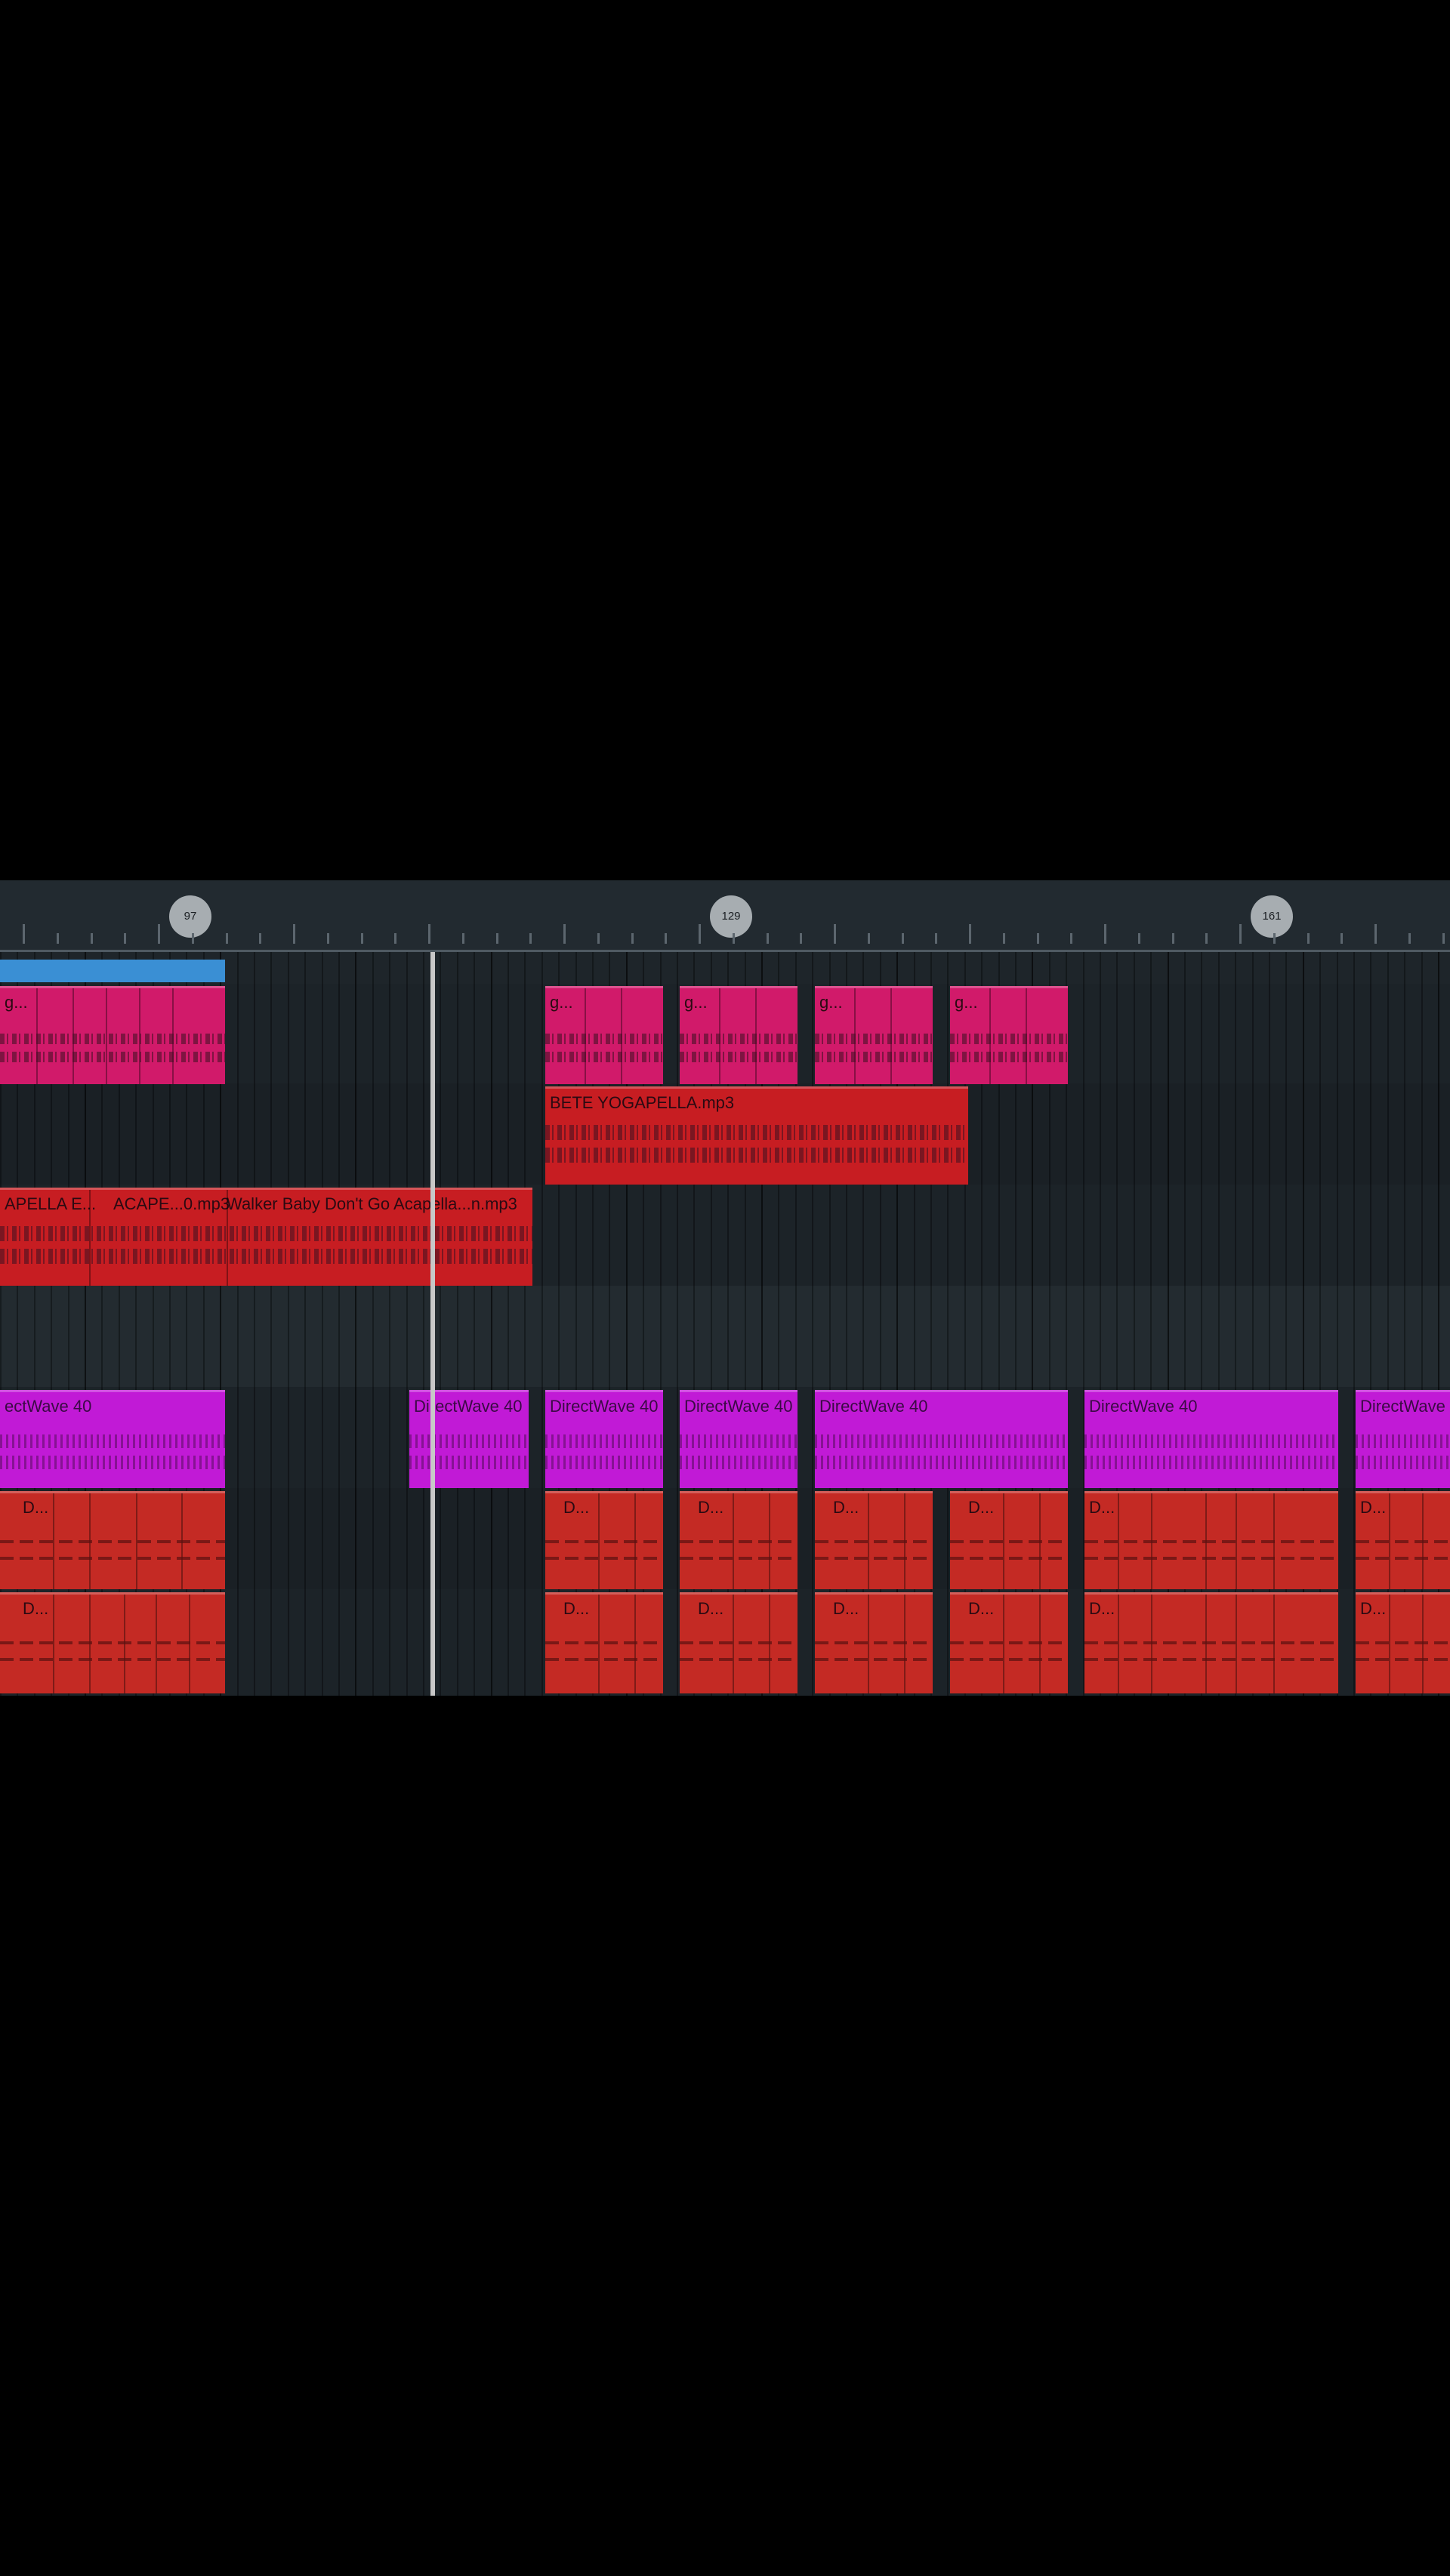 The height and width of the screenshot is (2576, 1450). I want to click on bar-marker-97: 97, so click(190, 917).